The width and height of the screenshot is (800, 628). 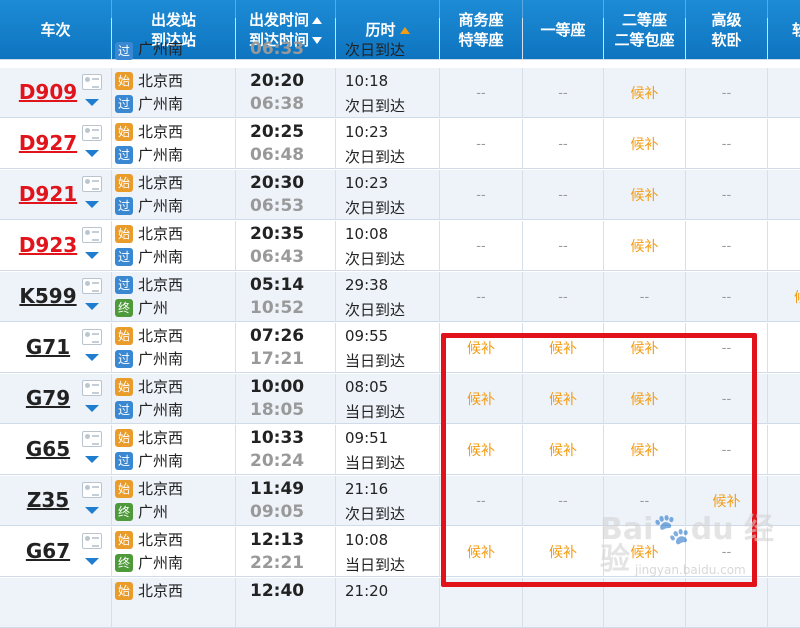 I want to click on train-cell: G79, so click(x=56, y=399).